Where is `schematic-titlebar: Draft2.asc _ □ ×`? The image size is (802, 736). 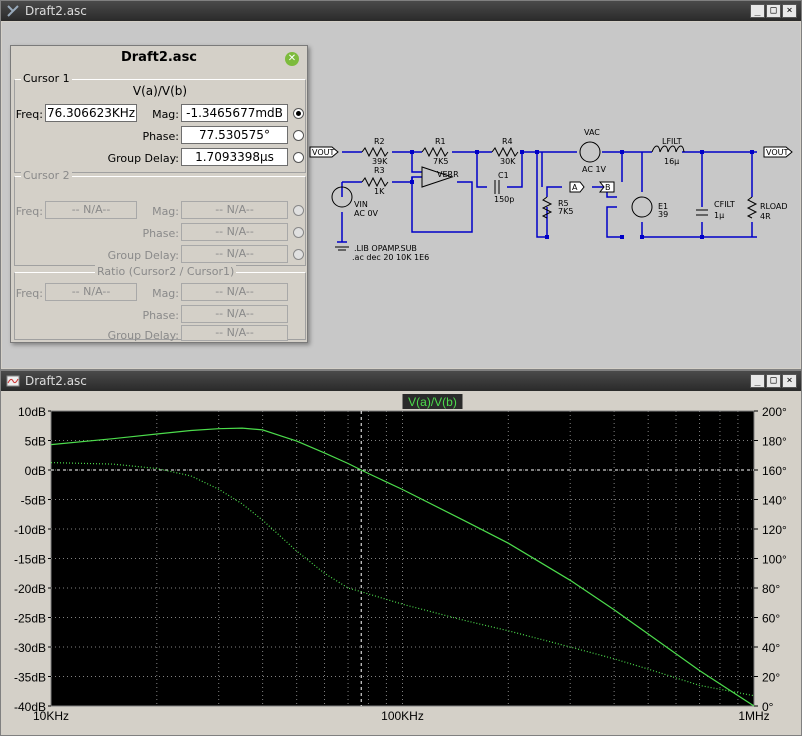 schematic-titlebar: Draft2.asc _ □ × is located at coordinates (401, 11).